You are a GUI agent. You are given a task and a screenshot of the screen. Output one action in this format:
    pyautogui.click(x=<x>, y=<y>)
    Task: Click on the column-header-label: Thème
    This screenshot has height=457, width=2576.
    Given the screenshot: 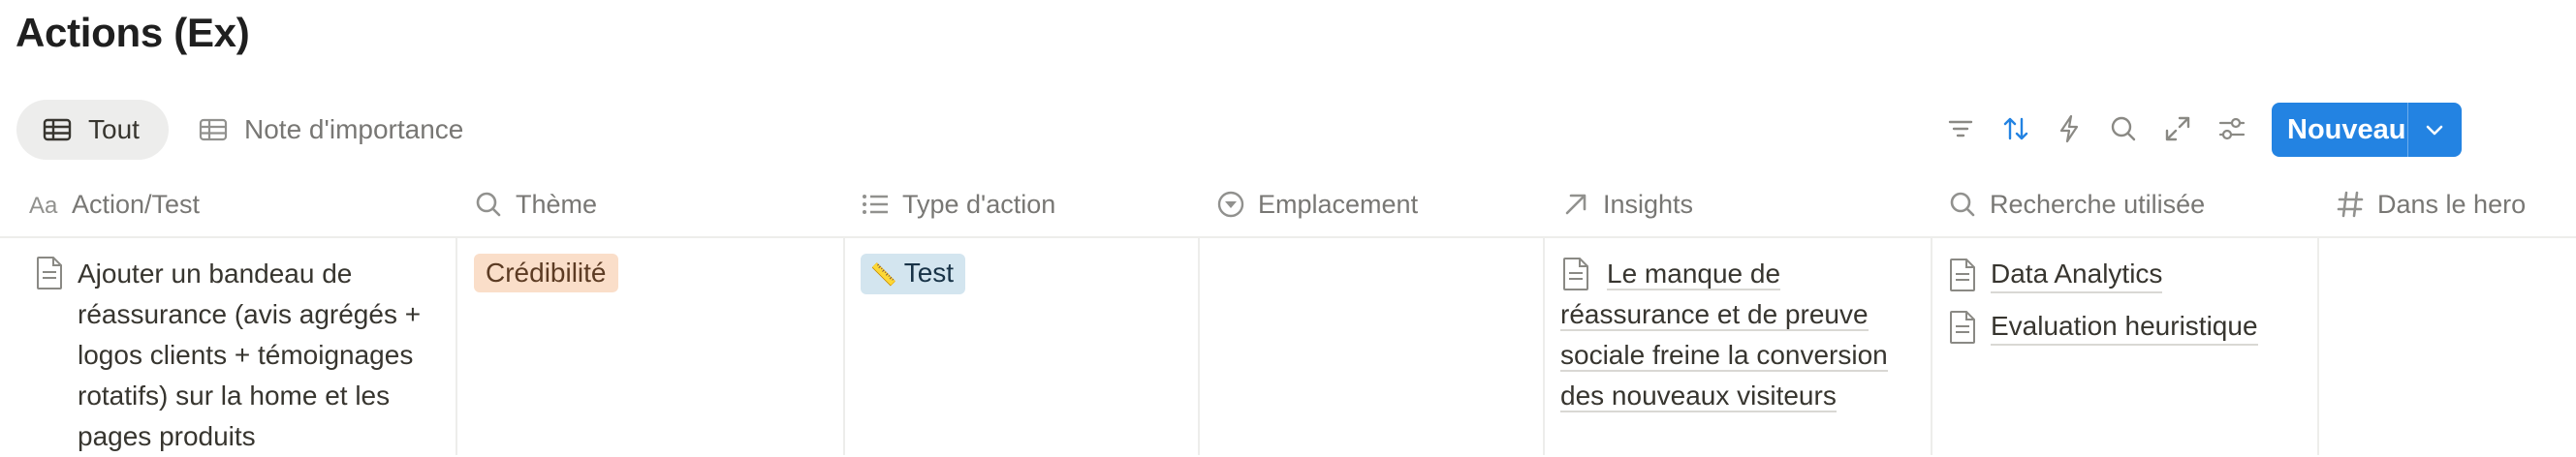 What is the action you would take?
    pyautogui.click(x=557, y=204)
    